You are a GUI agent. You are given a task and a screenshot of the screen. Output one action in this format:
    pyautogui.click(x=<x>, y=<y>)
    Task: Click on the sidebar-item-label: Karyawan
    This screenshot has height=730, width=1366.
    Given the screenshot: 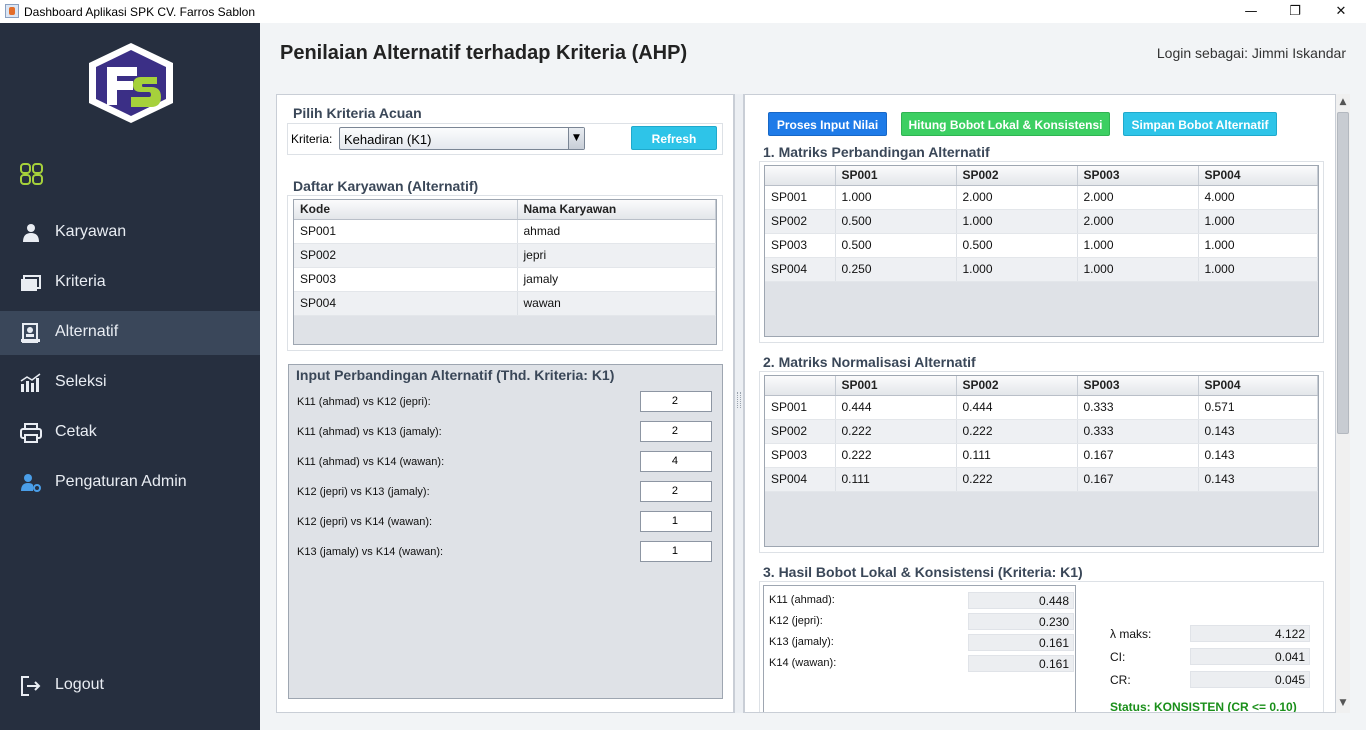 What is the action you would take?
    pyautogui.click(x=91, y=231)
    